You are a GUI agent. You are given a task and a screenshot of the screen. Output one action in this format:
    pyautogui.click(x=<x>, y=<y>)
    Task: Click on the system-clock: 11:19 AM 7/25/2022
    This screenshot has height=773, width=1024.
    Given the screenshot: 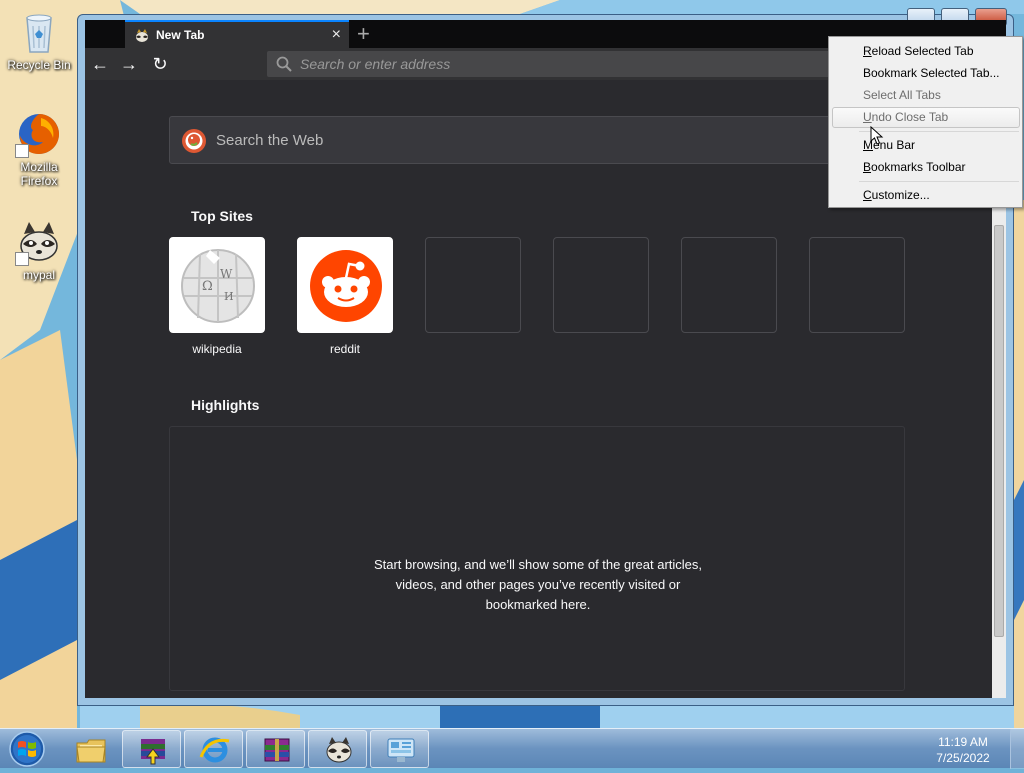 What is the action you would take?
    pyautogui.click(x=963, y=750)
    